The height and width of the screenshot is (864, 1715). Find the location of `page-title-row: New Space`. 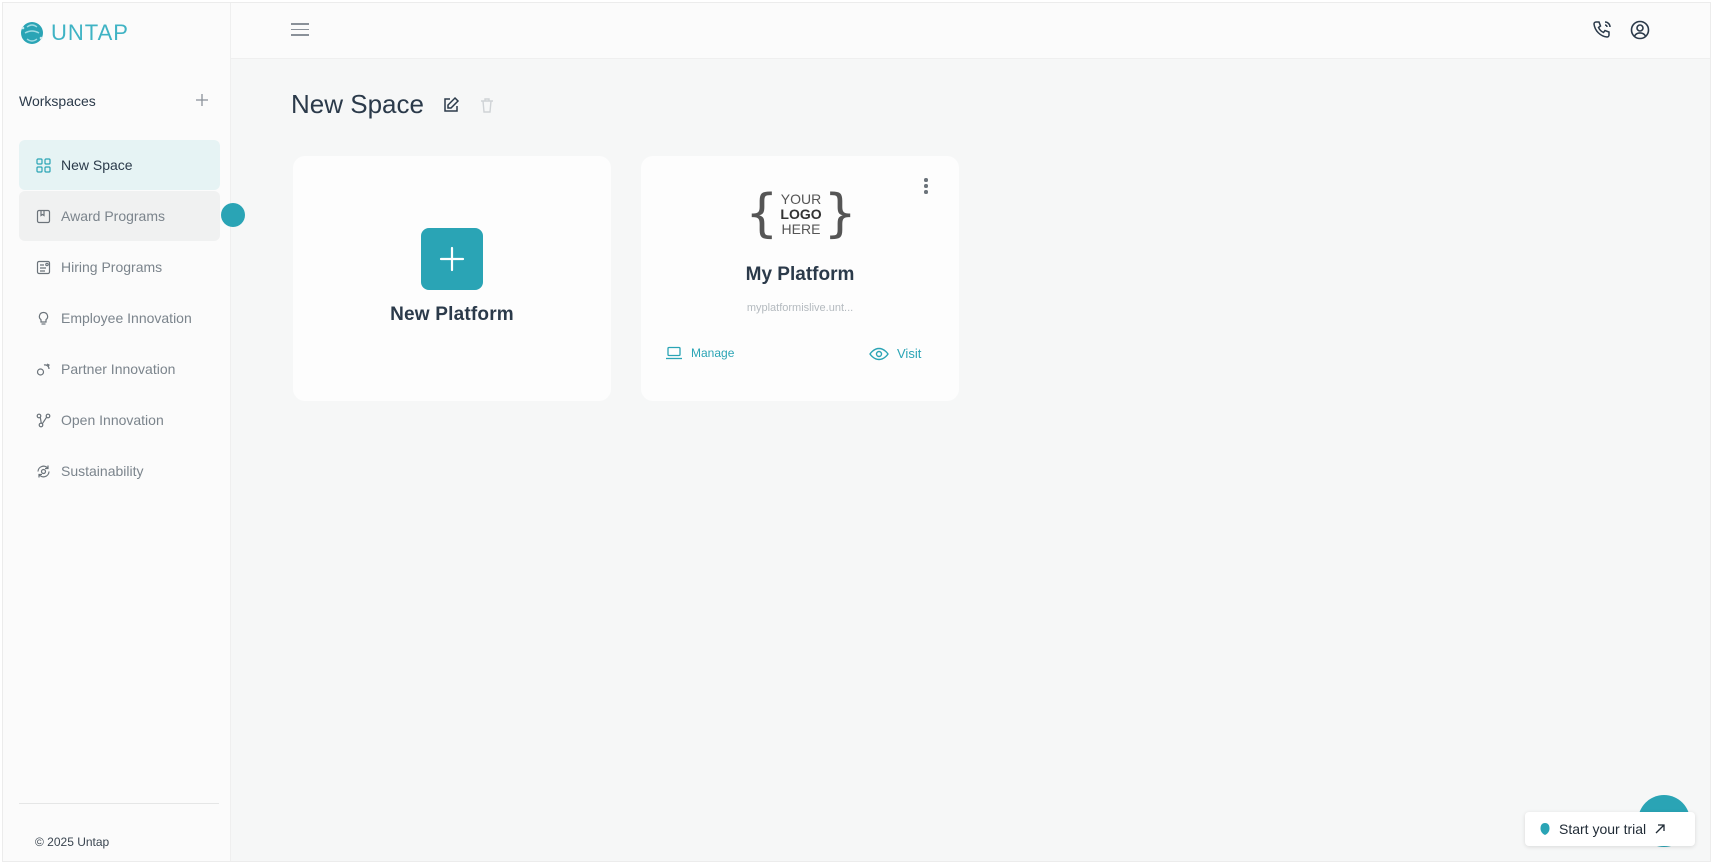

page-title-row: New Space is located at coordinates (393, 104).